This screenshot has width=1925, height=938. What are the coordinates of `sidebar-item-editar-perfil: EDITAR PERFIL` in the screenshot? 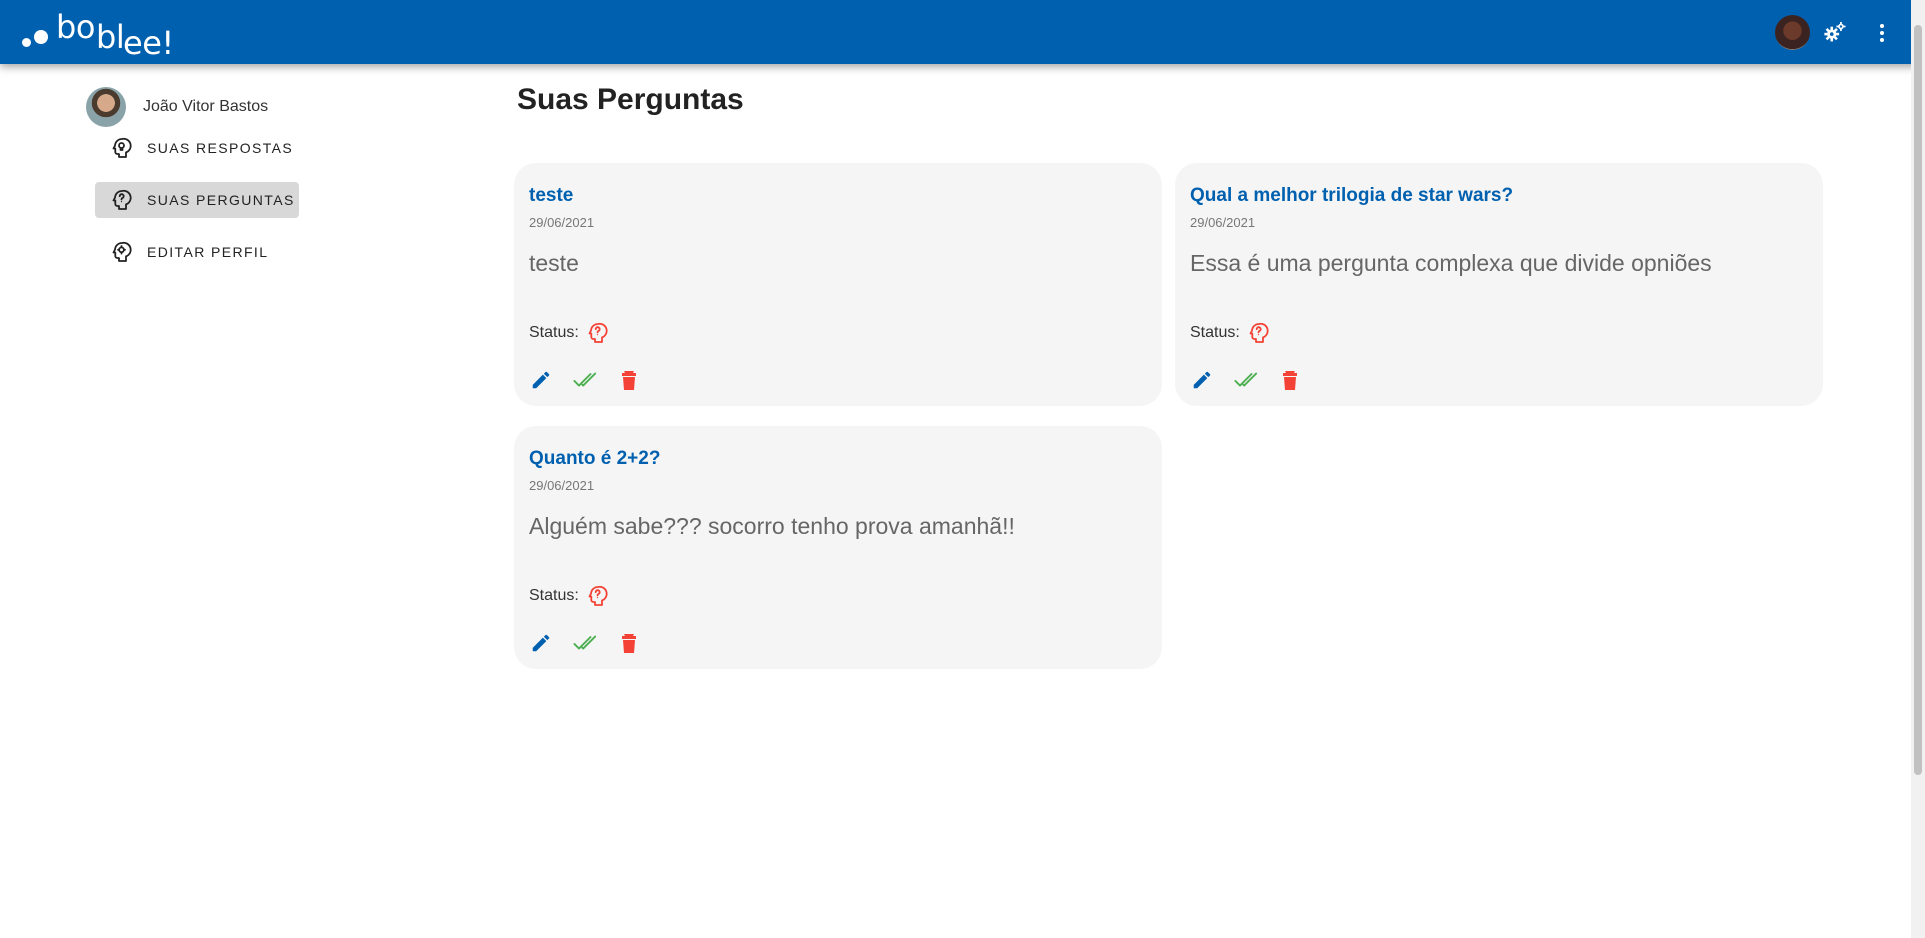 It's located at (197, 252).